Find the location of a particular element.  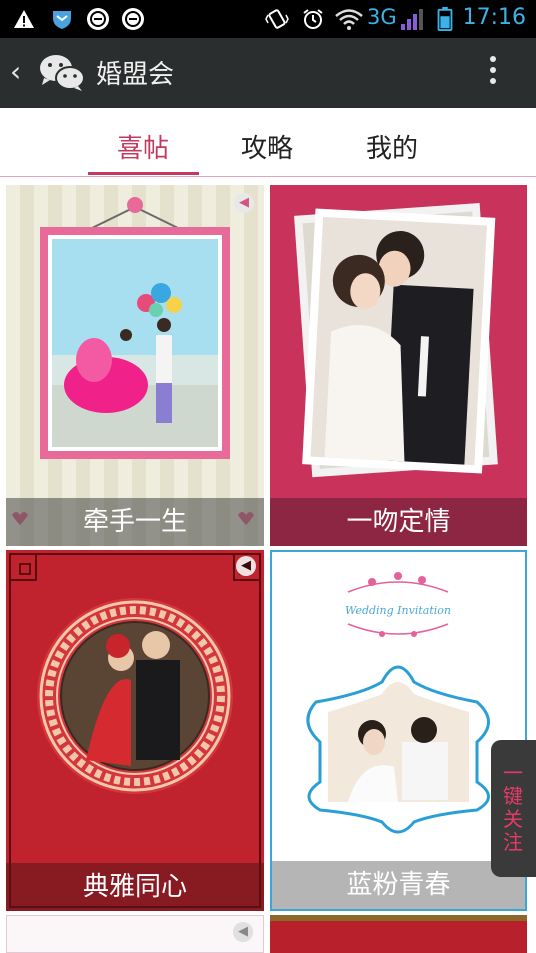

template-card: ◀ is located at coordinates (135, 934).